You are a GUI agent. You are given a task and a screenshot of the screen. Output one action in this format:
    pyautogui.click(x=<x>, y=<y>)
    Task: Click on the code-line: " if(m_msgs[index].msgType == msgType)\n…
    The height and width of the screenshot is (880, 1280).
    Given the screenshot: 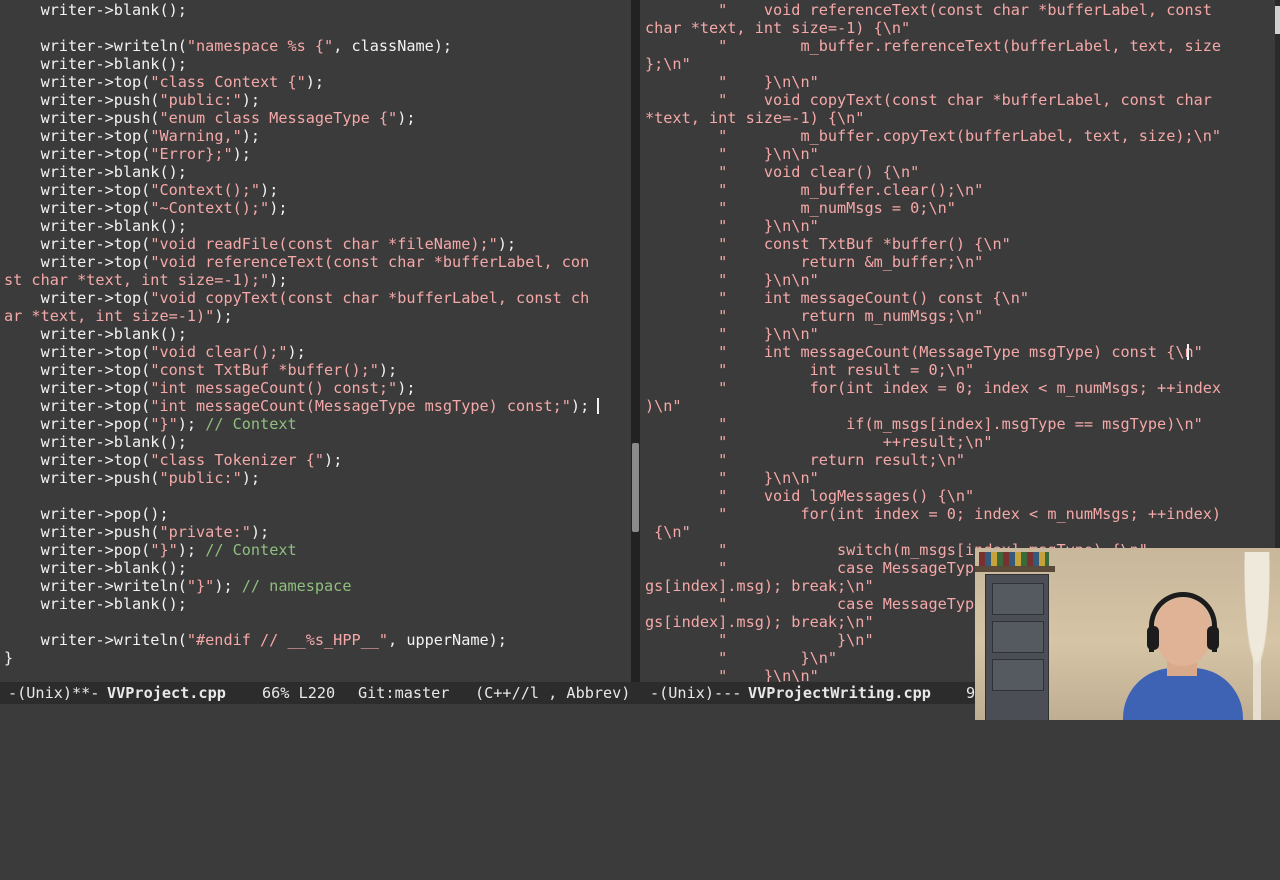 What is the action you would take?
    pyautogui.click(x=924, y=424)
    